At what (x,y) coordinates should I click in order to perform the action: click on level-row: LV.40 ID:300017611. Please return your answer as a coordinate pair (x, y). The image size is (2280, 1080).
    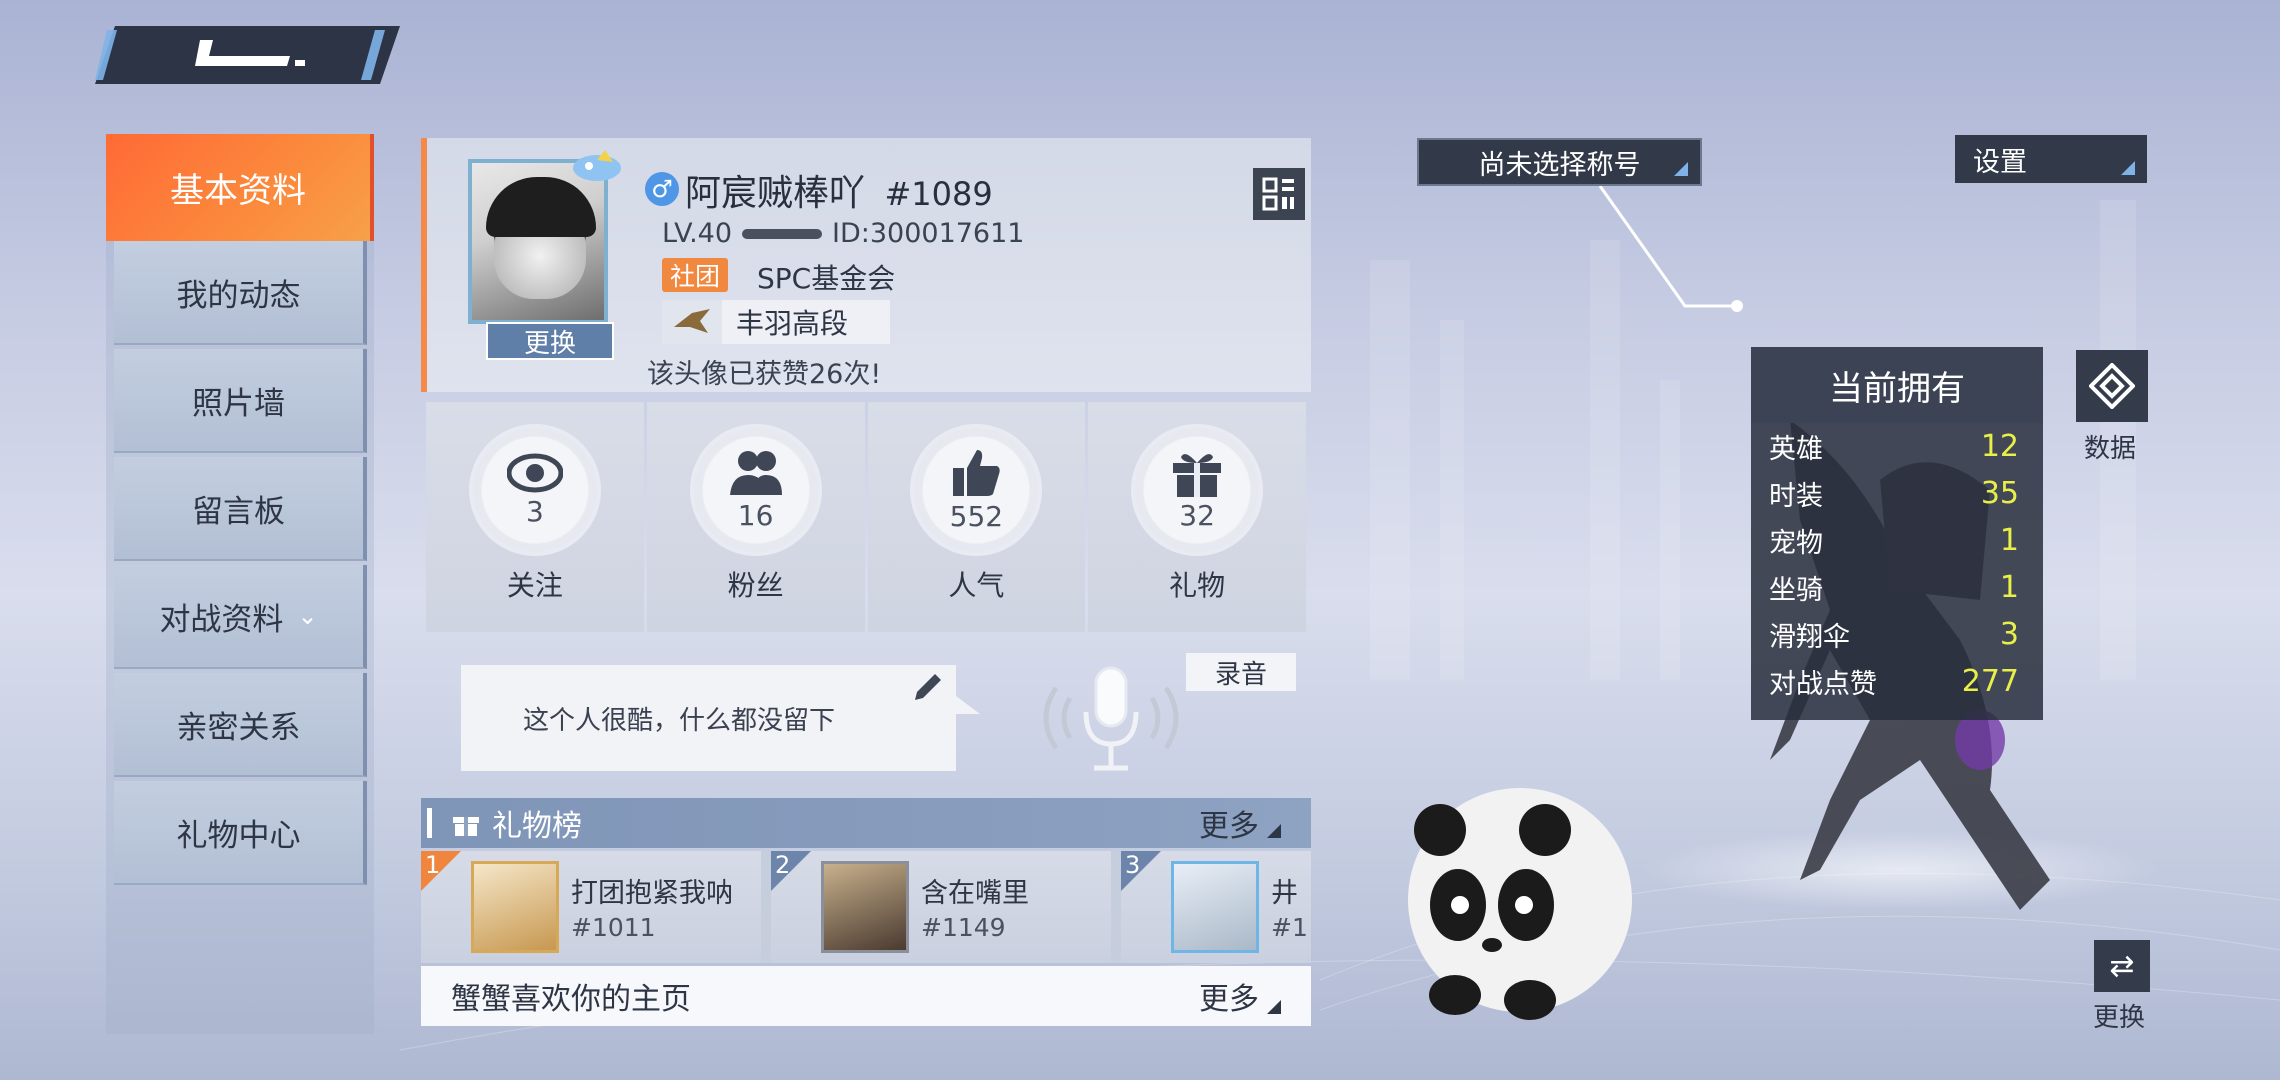
    Looking at the image, I should click on (843, 233).